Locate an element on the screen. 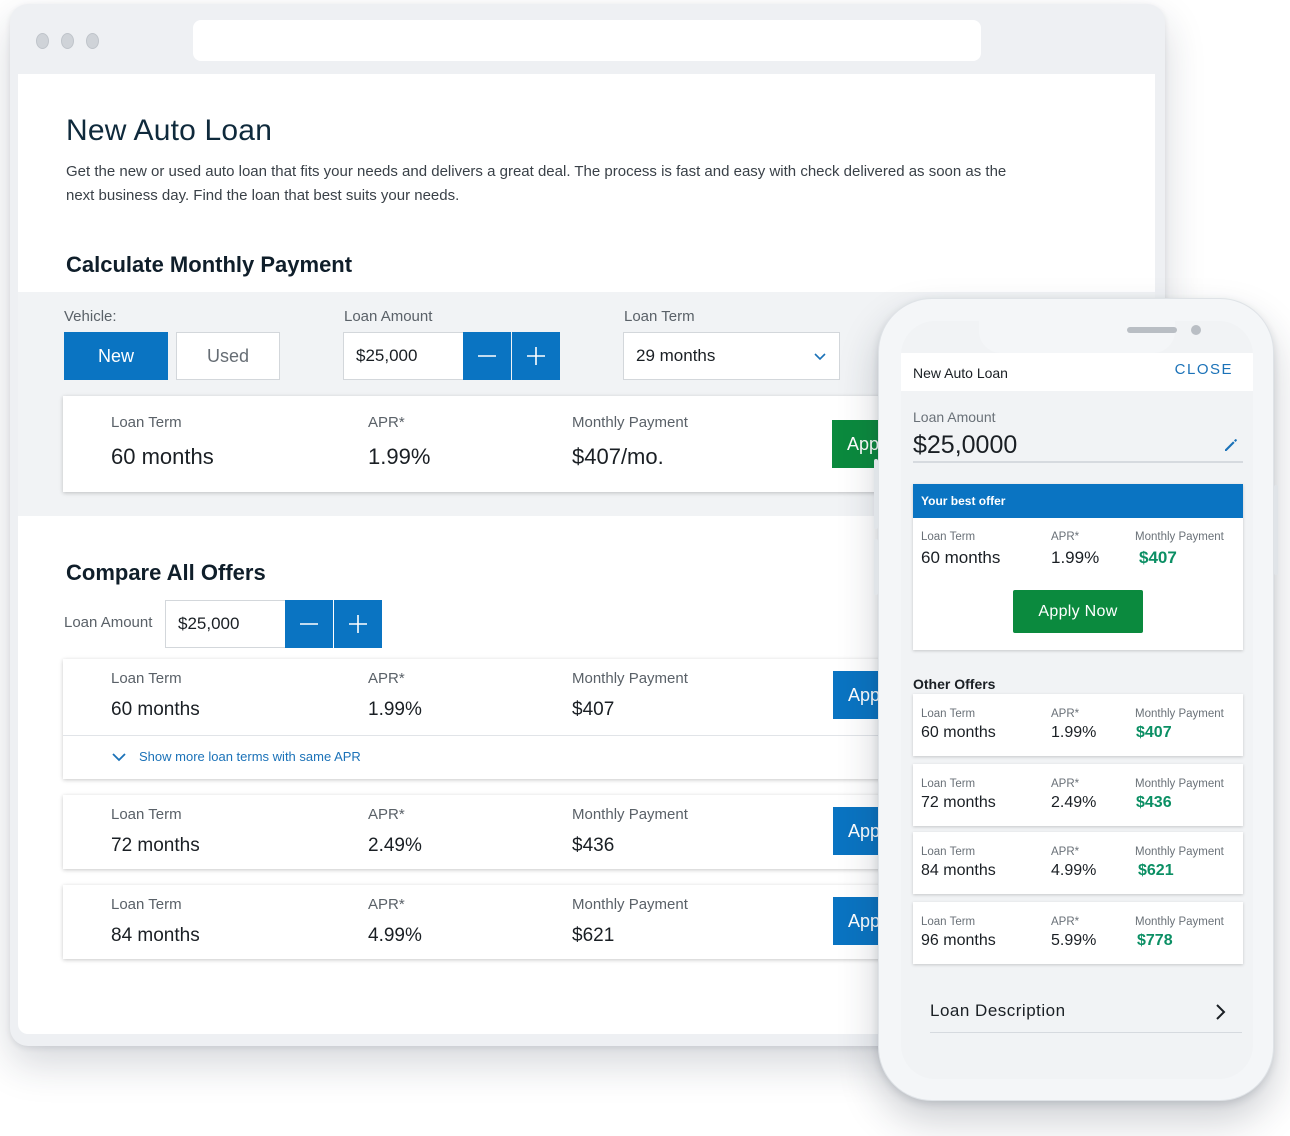  other-offers-label: Other Offers is located at coordinates (954, 684).